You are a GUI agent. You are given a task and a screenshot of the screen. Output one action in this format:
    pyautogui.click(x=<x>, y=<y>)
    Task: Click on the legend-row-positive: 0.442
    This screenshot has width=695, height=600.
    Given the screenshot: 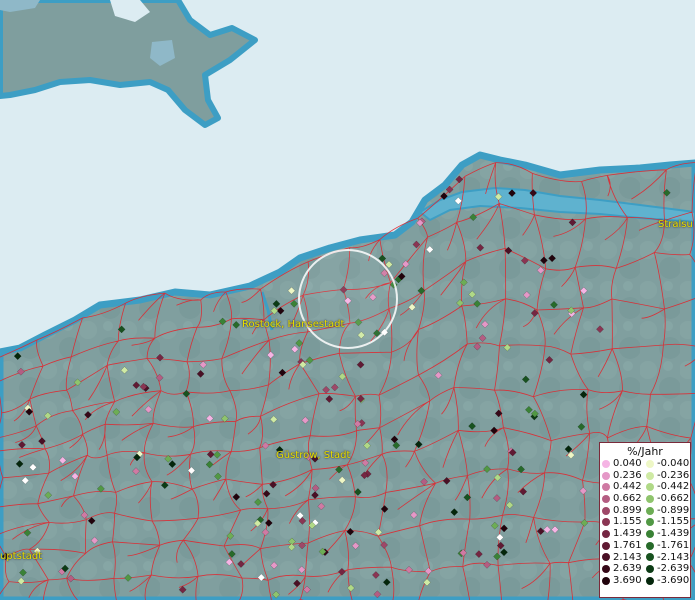 What is the action you would take?
    pyautogui.click(x=624, y=487)
    